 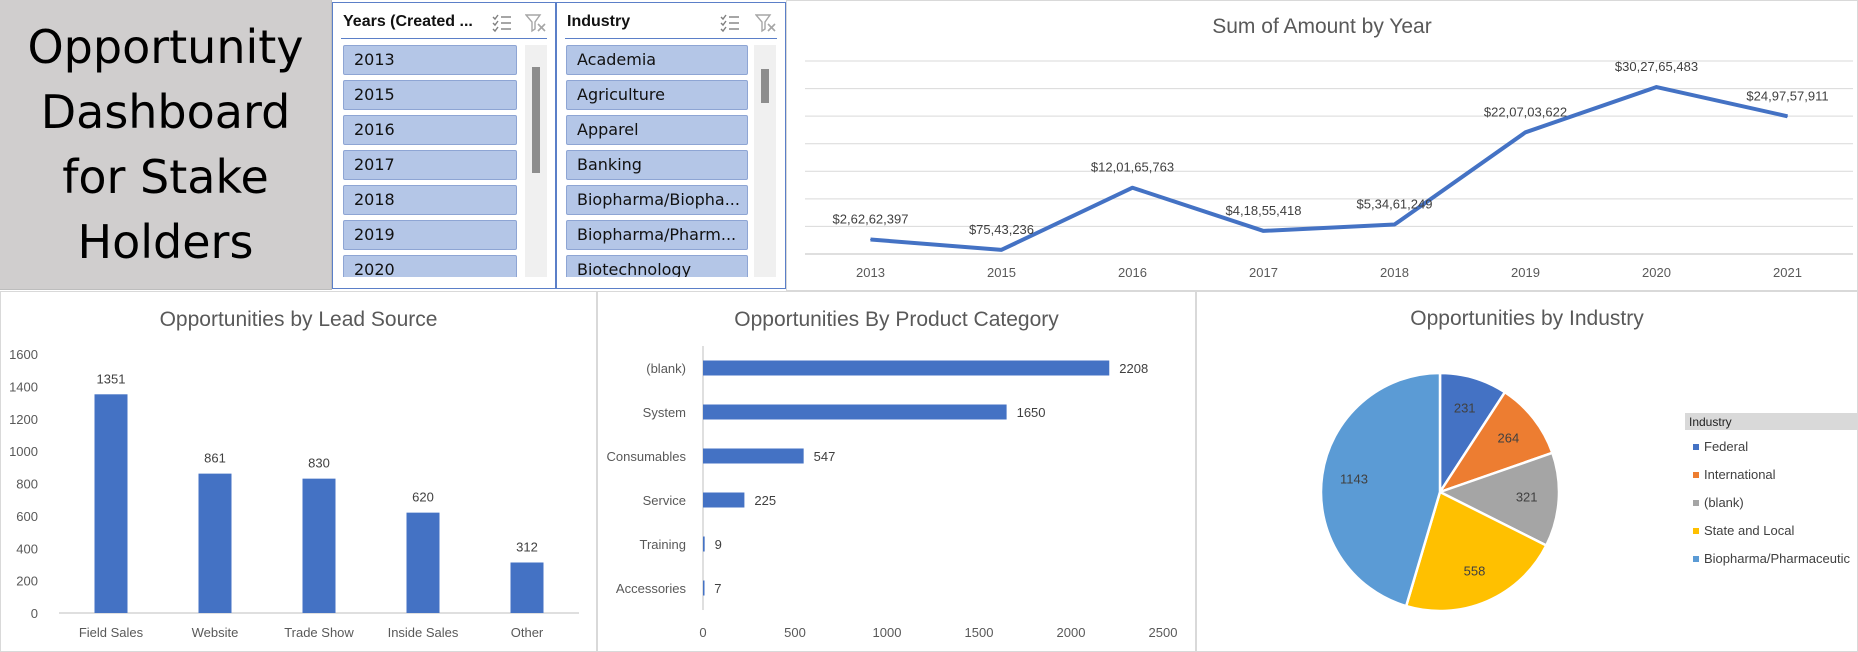 I want to click on data-label: 264, so click(x=1509, y=437).